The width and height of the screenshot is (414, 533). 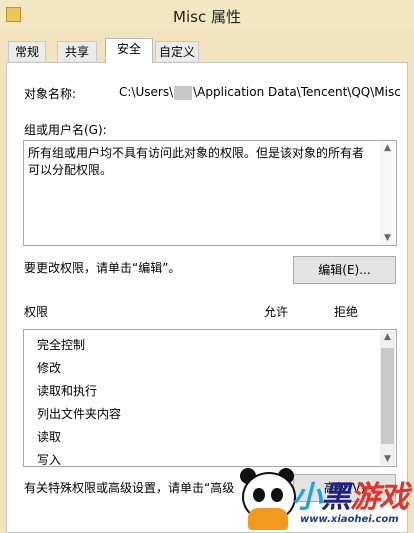 I want to click on group-or-user-message: 所有组或用户均不具有访问此对象的权限。但是该对象的所有者可以分配权限。, so click(x=196, y=161).